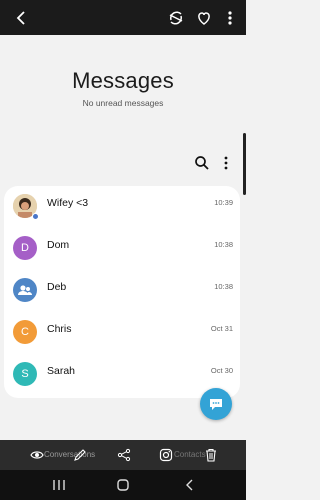 This screenshot has width=320, height=500. What do you see at coordinates (35, 216) in the screenshot?
I see `online-status-dot` at bounding box center [35, 216].